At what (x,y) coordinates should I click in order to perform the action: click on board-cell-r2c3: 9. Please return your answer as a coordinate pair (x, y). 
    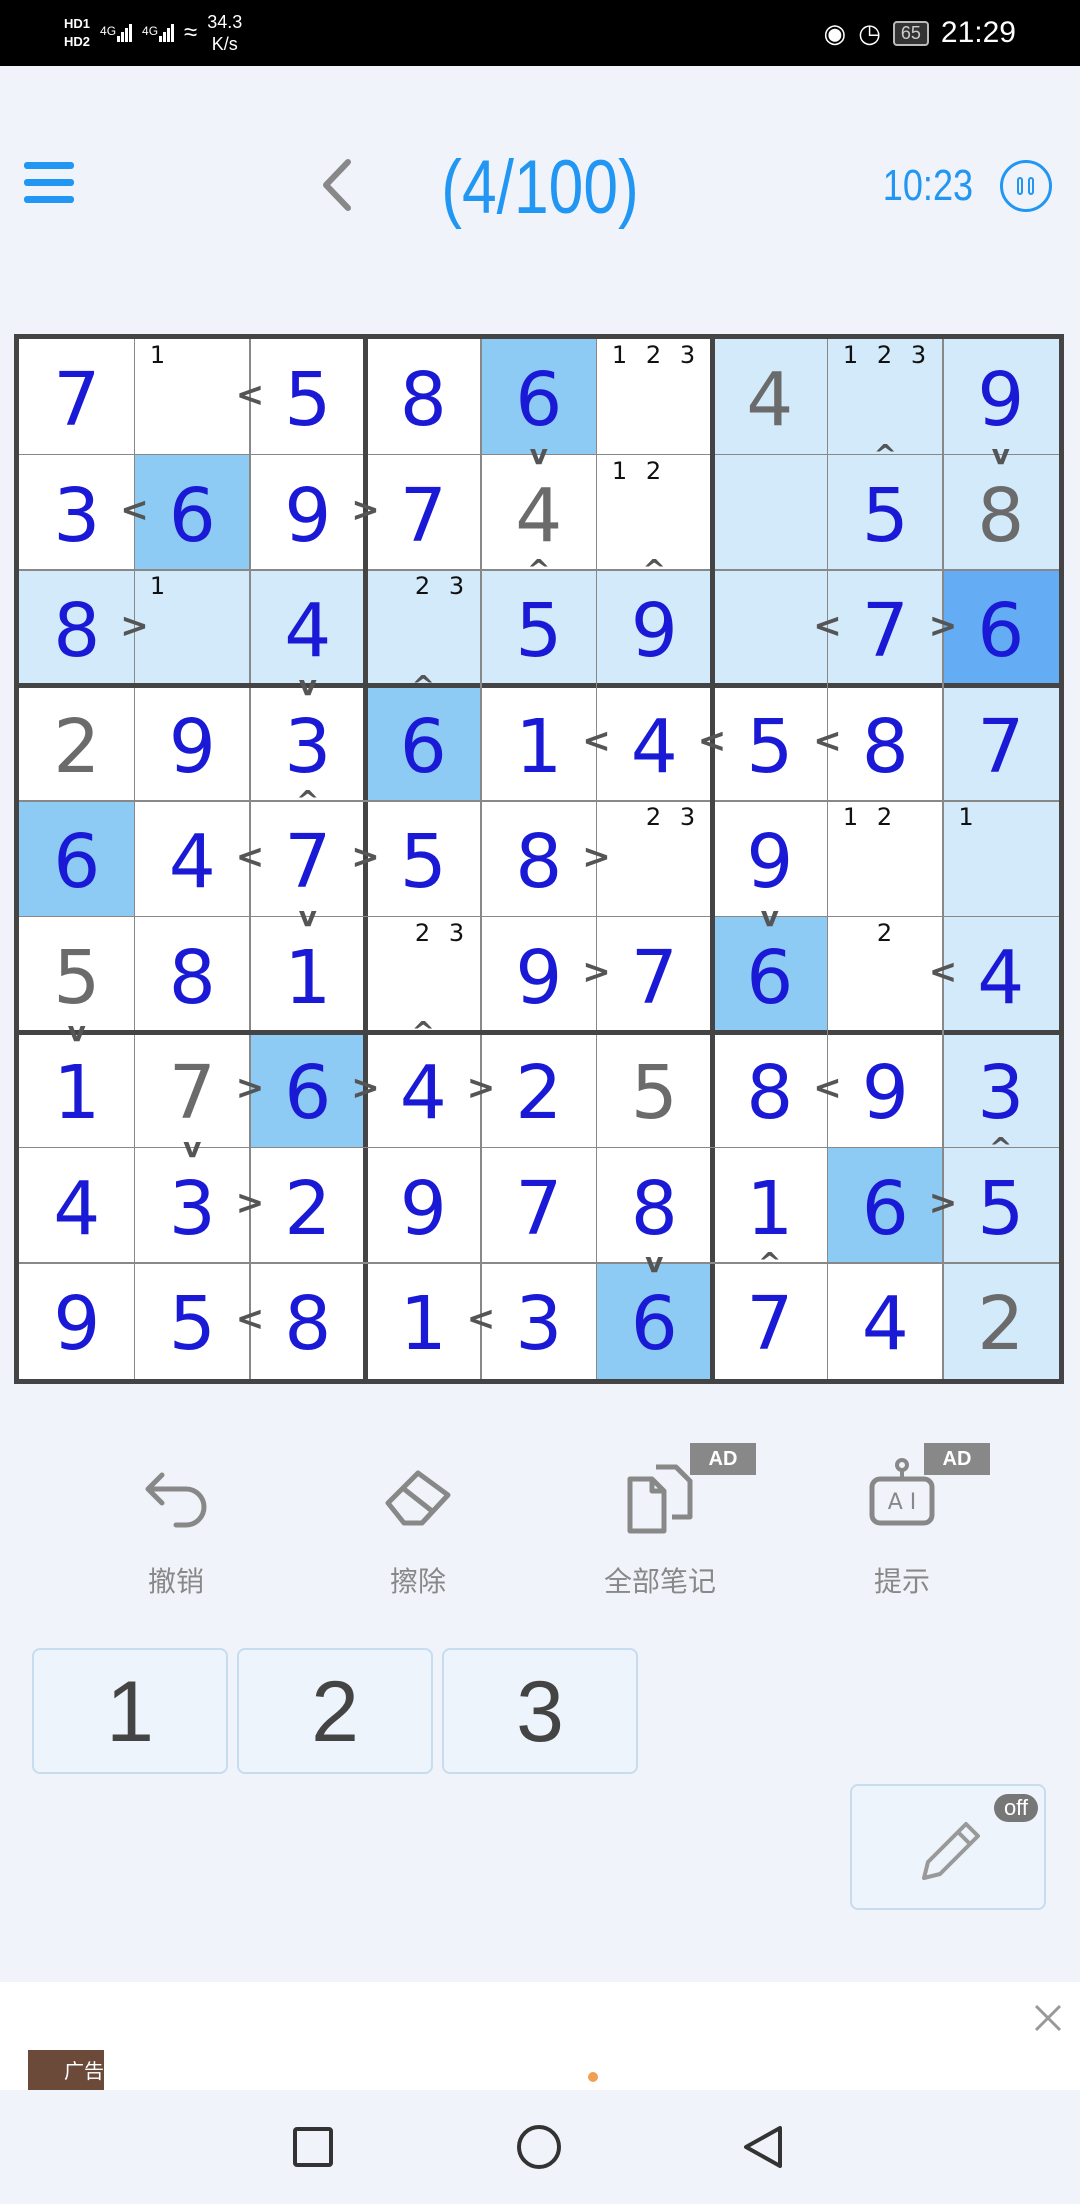
    Looking at the image, I should click on (308, 512).